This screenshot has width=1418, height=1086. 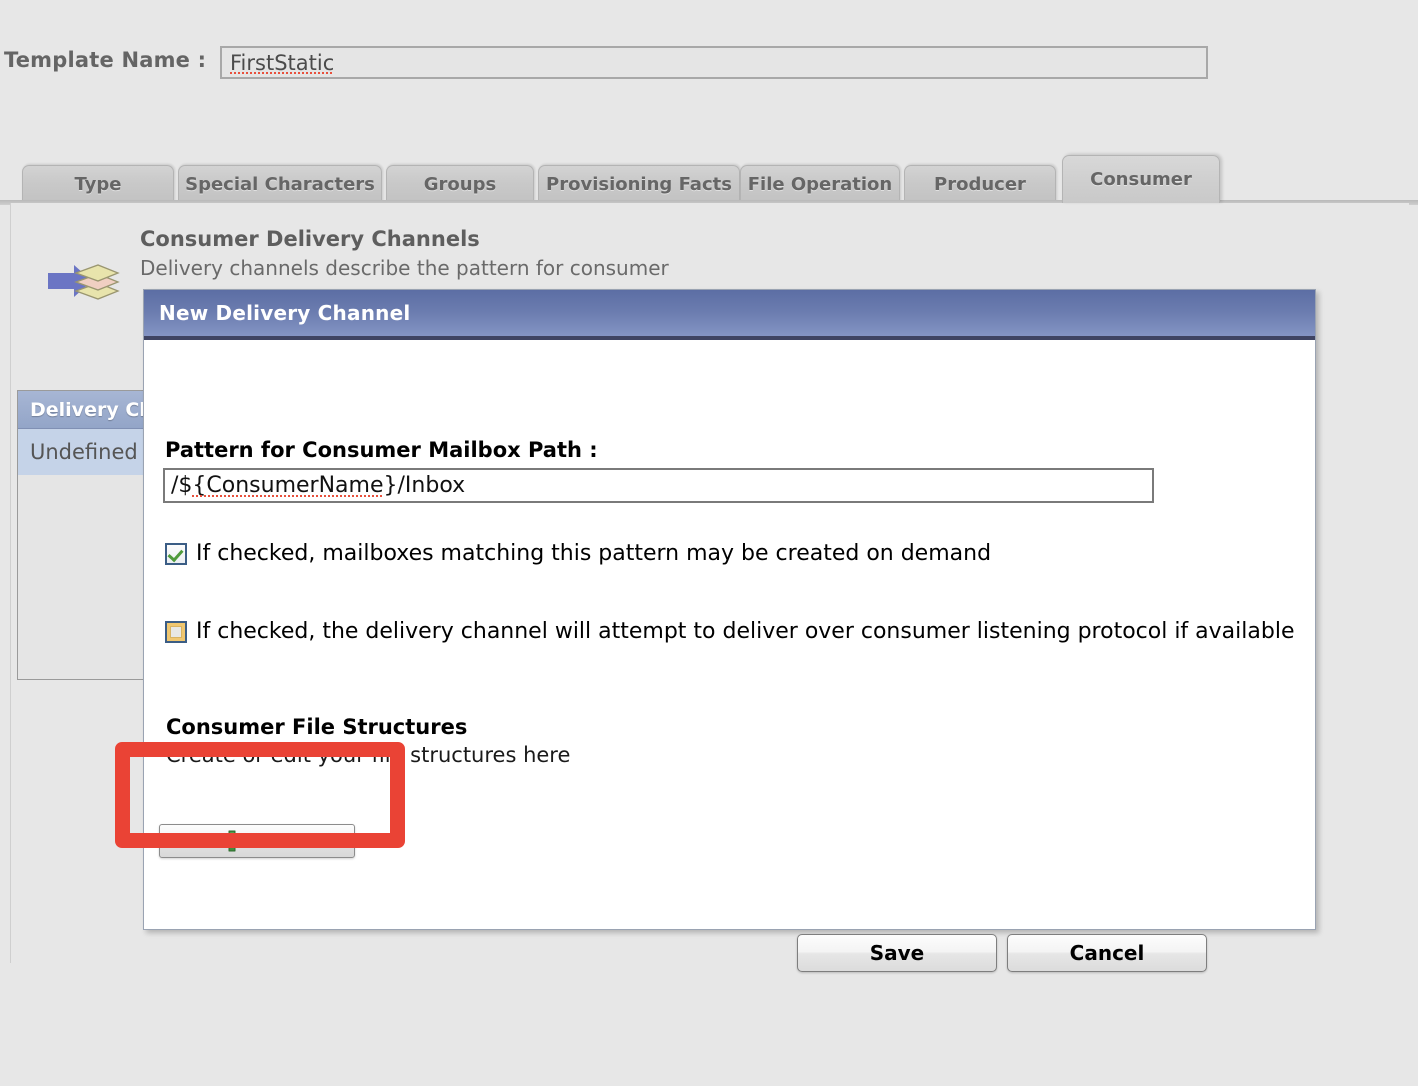 What do you see at coordinates (639, 184) in the screenshot?
I see `tab-provisioning-facts: Provisioning Facts` at bounding box center [639, 184].